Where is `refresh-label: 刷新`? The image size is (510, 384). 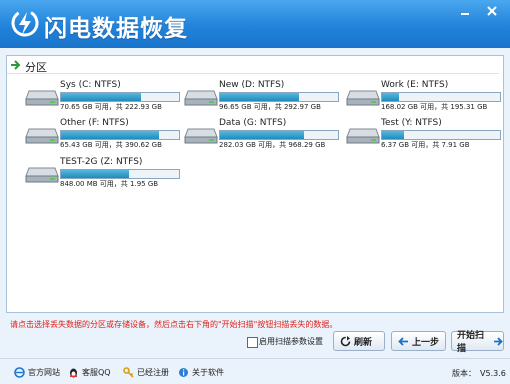
refresh-label: 刷新 is located at coordinates (363, 342).